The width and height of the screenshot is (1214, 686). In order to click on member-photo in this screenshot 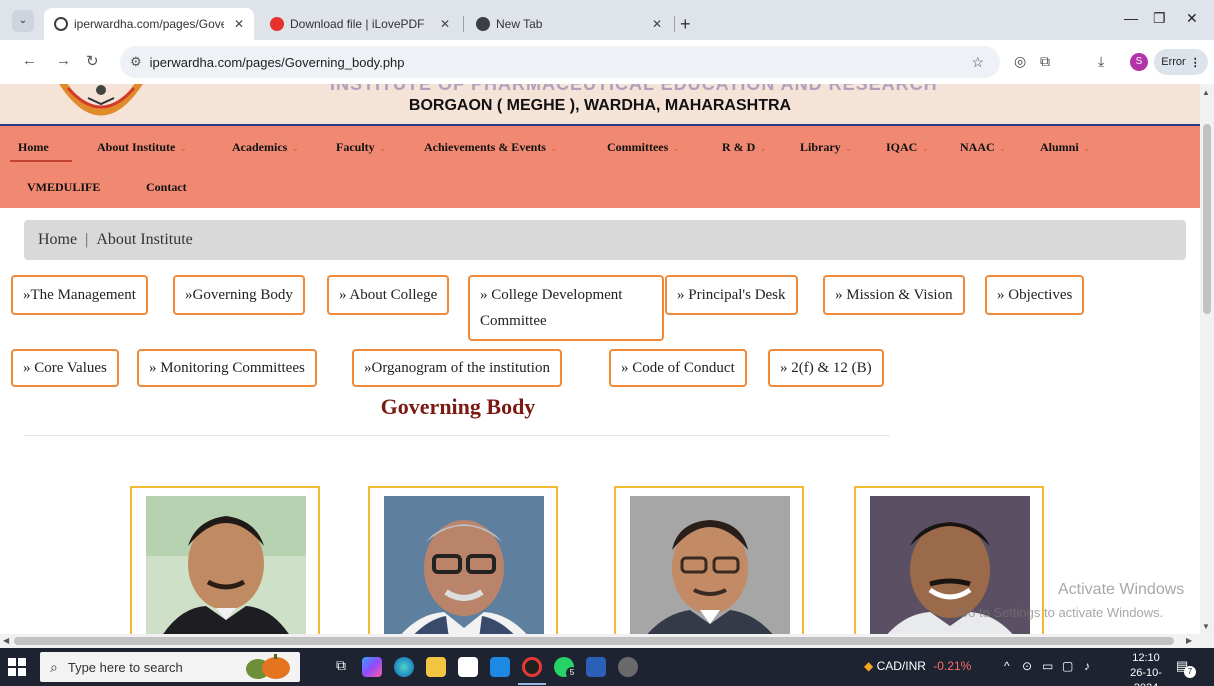, I will do `click(226, 565)`.